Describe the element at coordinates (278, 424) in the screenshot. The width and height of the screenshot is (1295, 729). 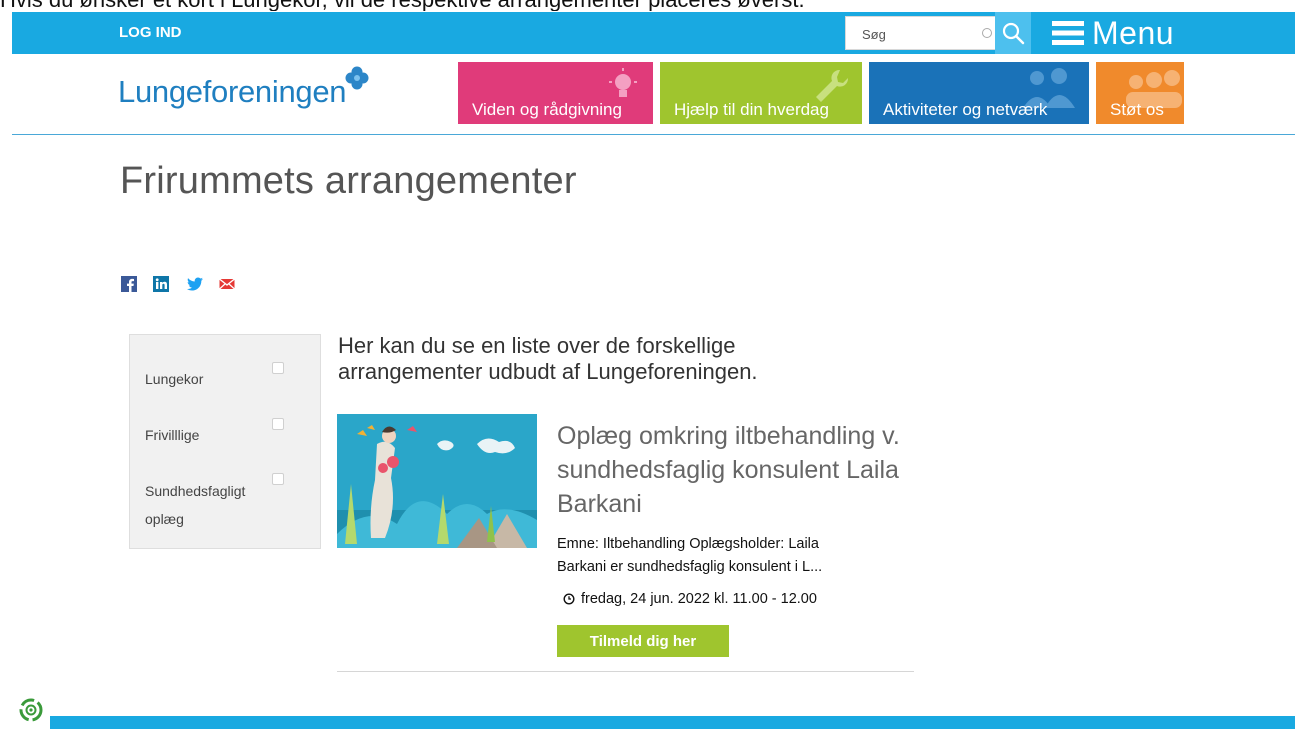
I see `filter-checkbox-frivillige` at that location.